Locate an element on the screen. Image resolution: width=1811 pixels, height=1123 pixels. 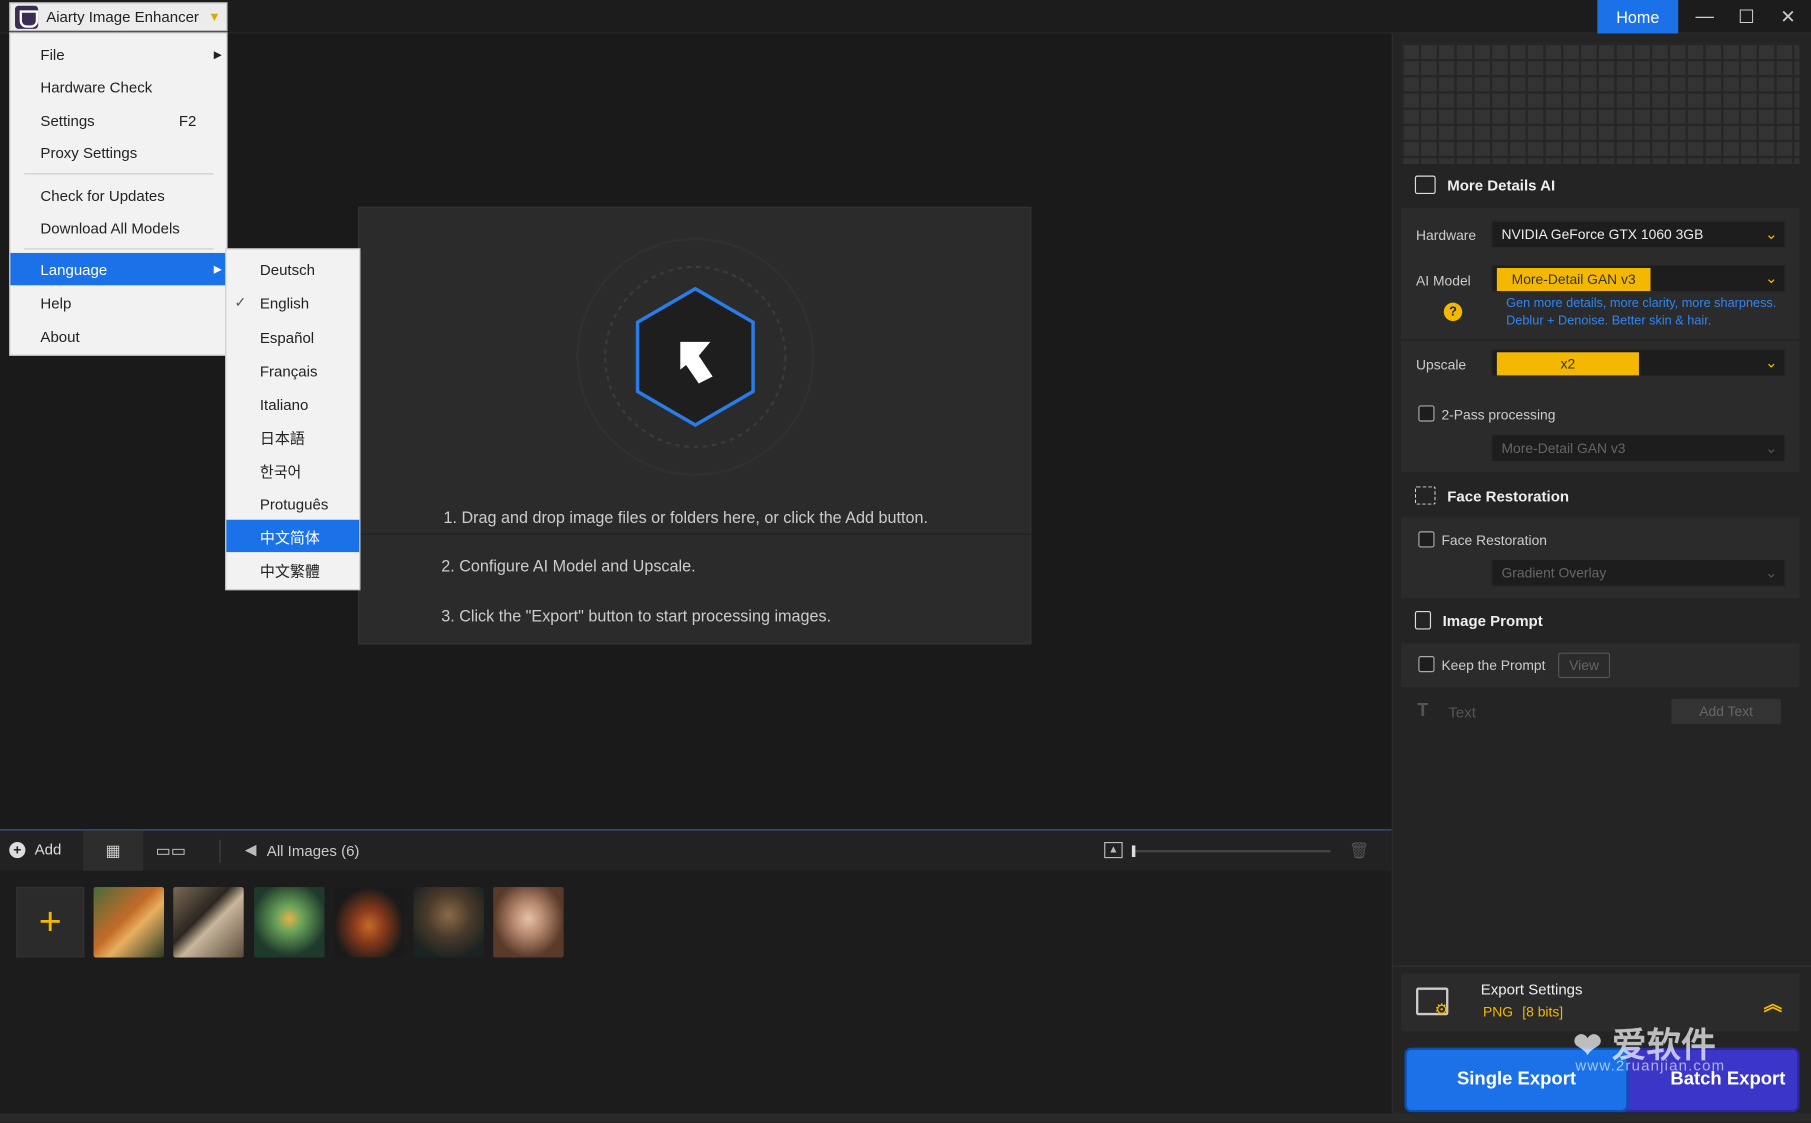
thumbnail-tiger is located at coordinates (129, 922).